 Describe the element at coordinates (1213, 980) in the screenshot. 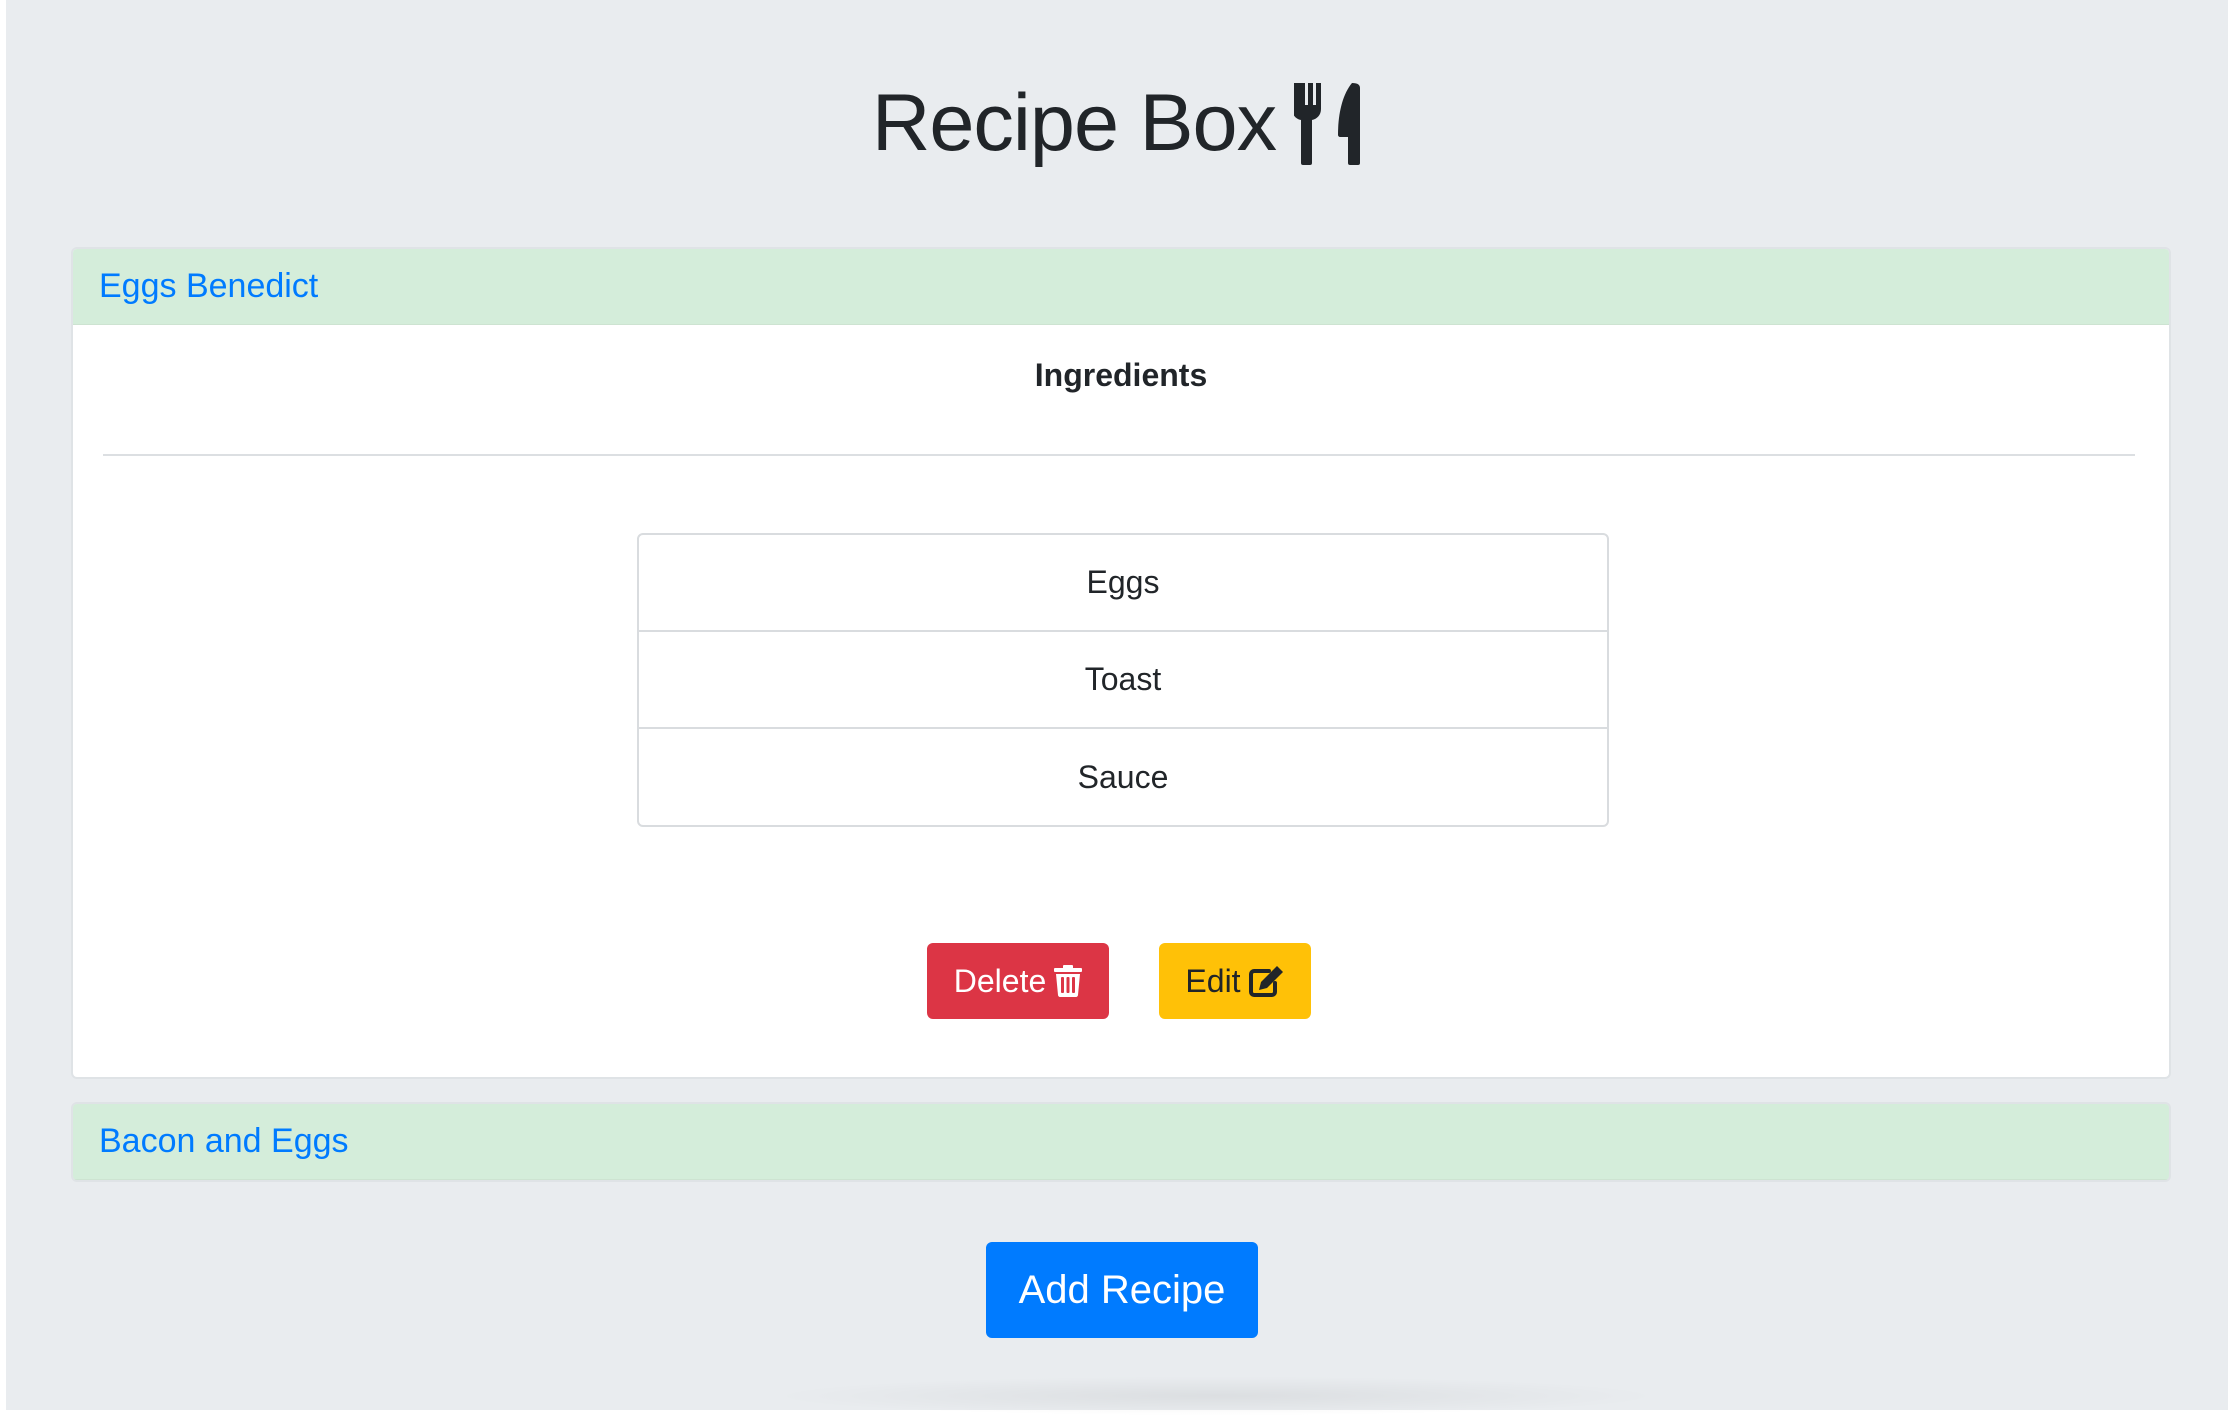

I see `edit-button-label: Edit` at that location.